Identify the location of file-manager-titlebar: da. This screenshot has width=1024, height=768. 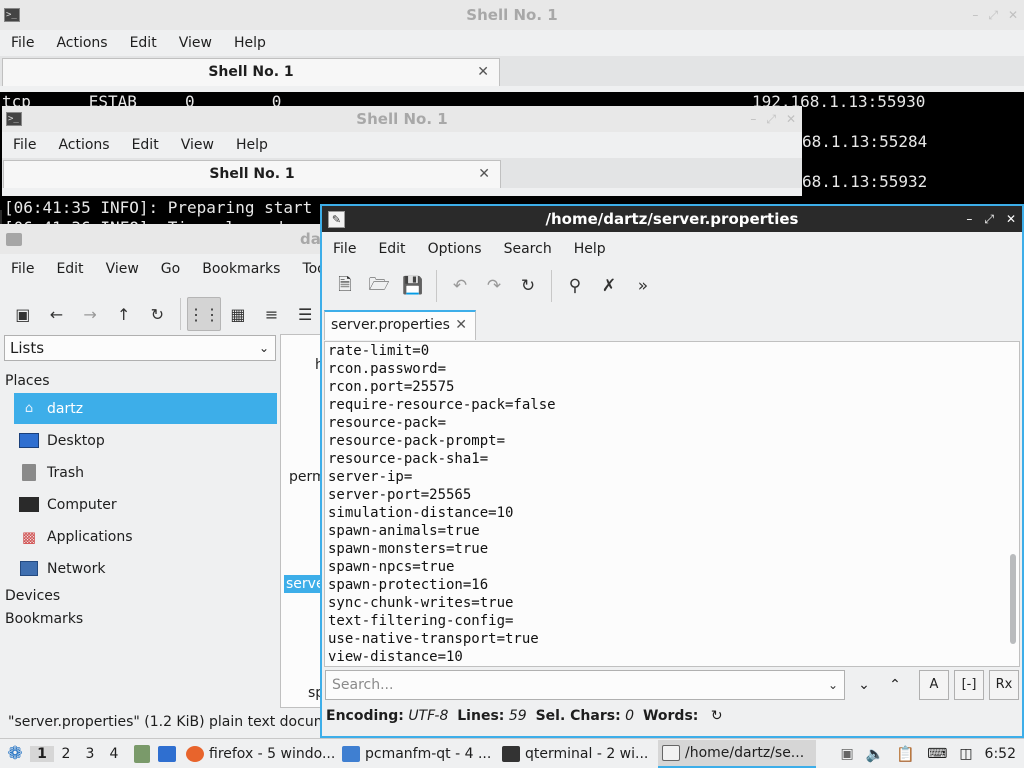
(161, 239).